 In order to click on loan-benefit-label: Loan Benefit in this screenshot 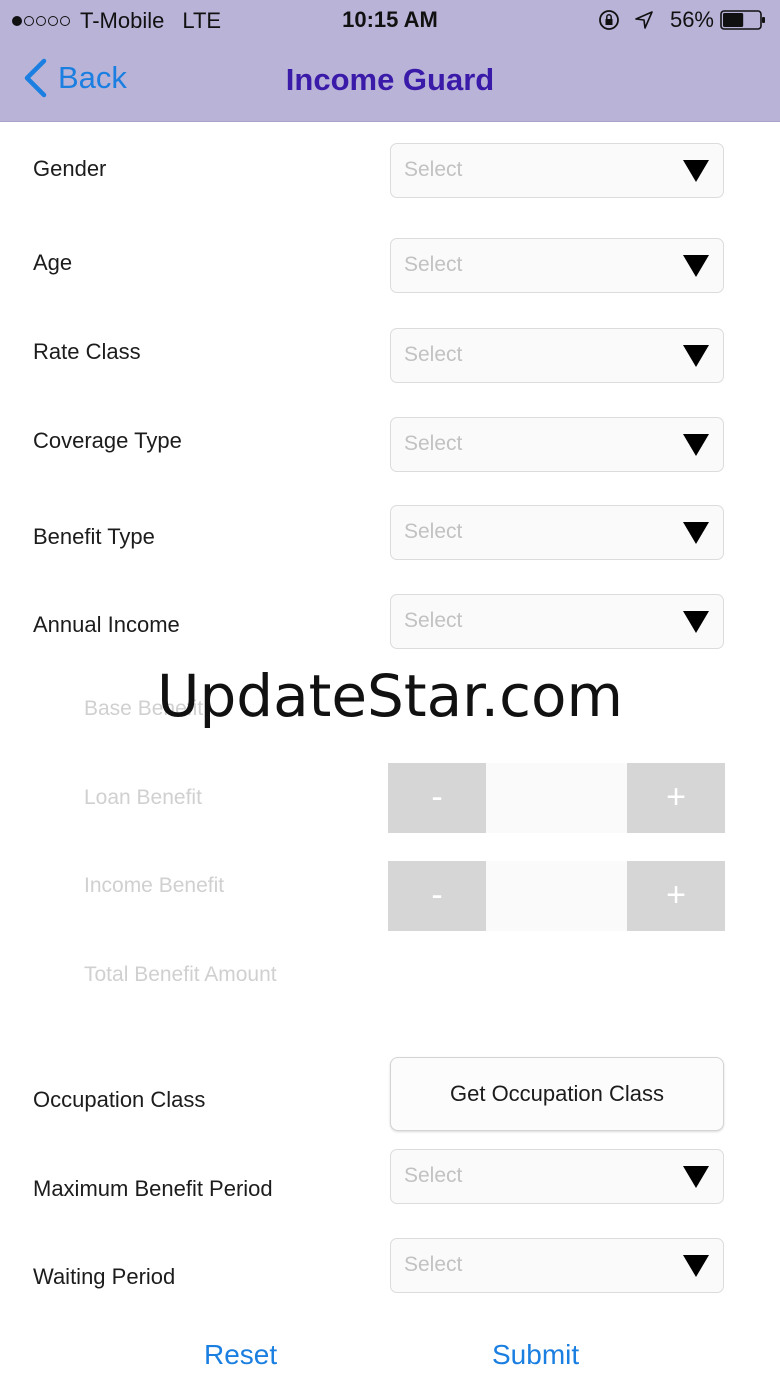, I will do `click(143, 797)`.